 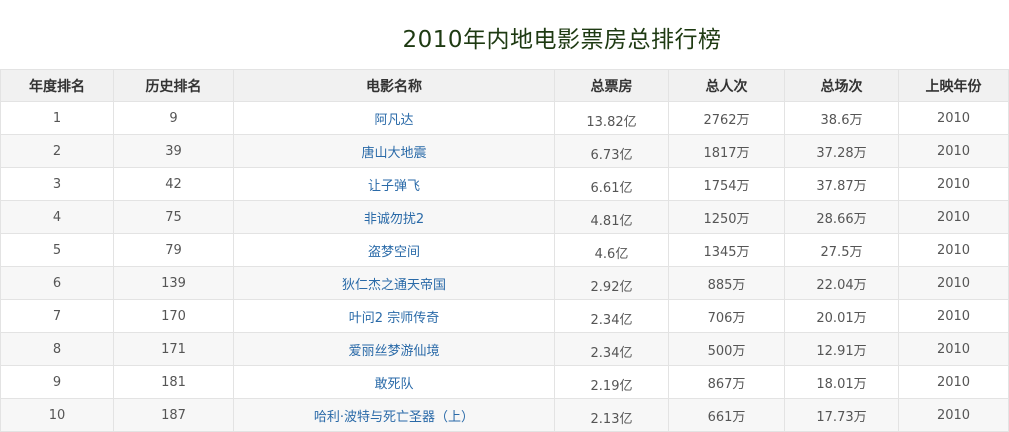 I want to click on movie-link: 爱丽丝梦游仙境, so click(x=393, y=351).